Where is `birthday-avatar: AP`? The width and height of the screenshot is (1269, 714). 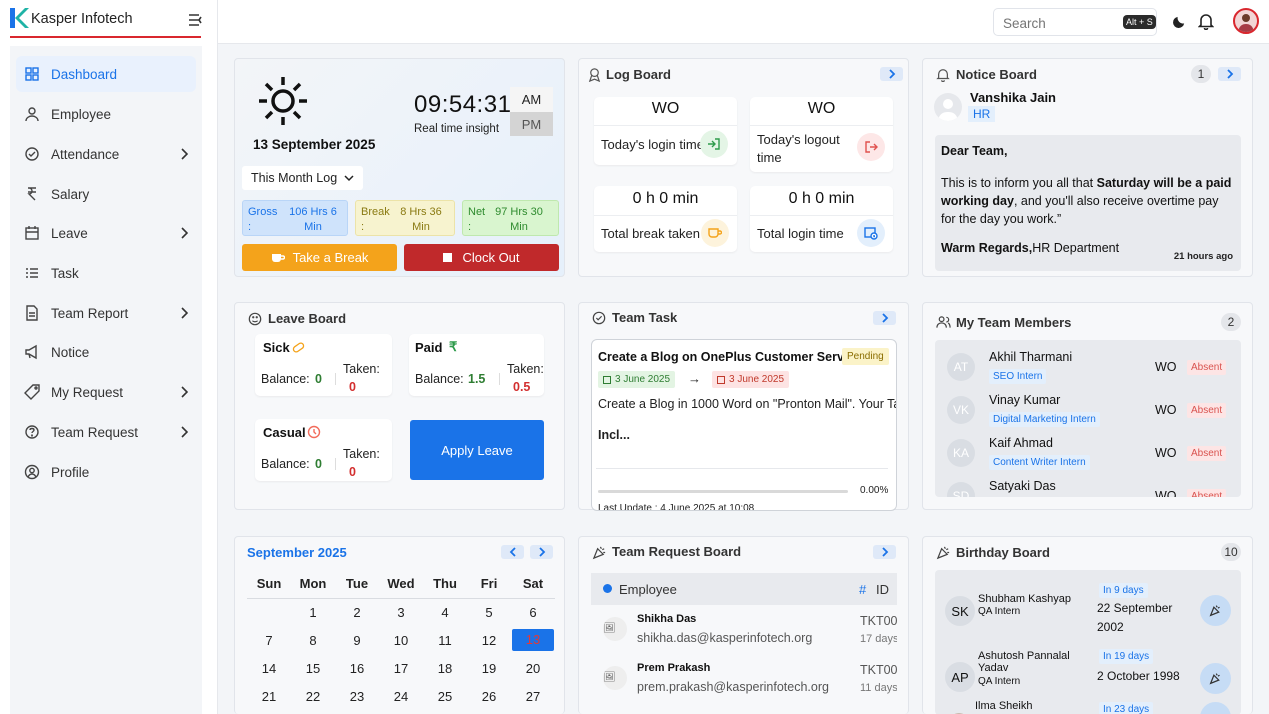
birthday-avatar: AP is located at coordinates (960, 677).